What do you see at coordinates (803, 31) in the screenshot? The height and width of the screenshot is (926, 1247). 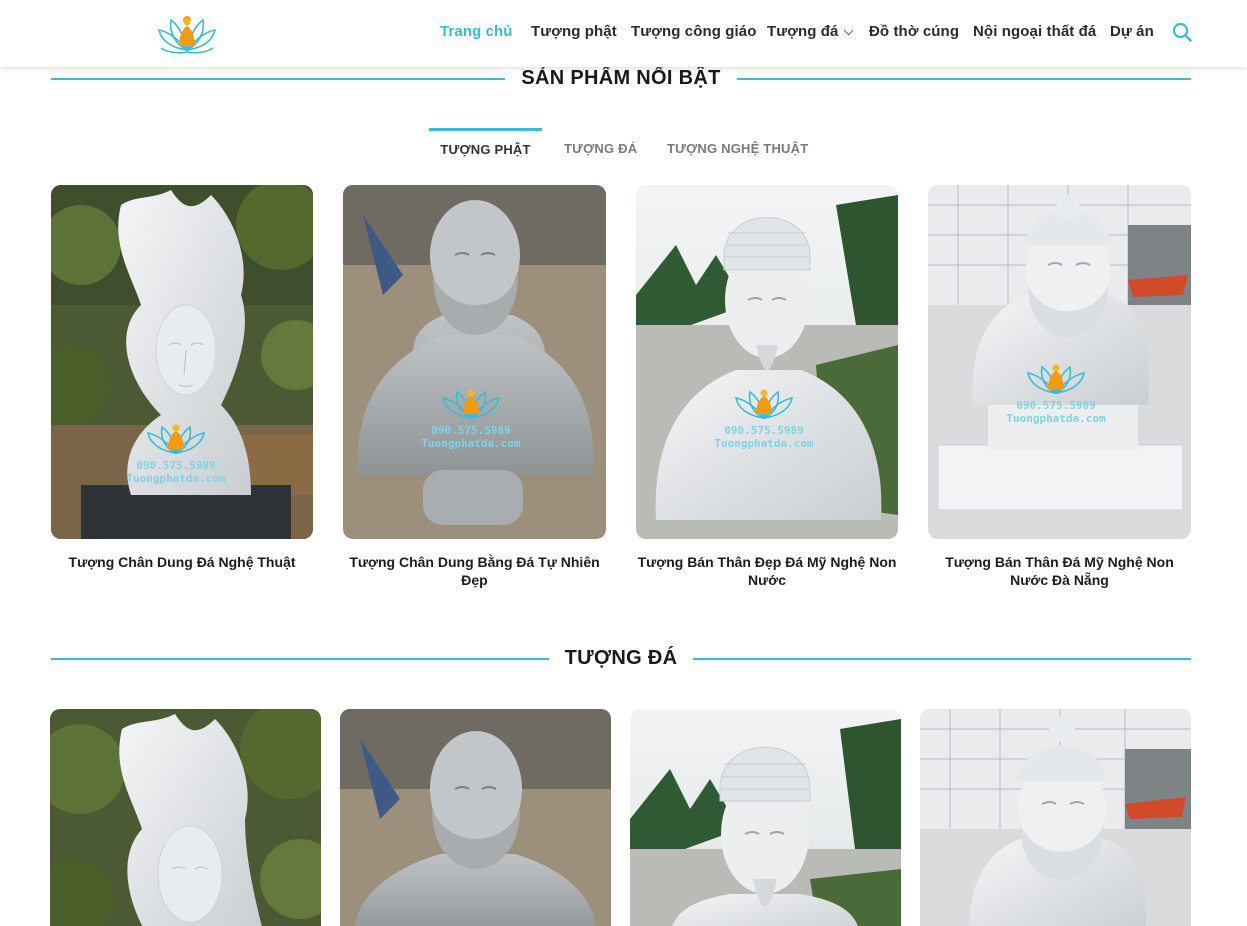 I see `nav-stone-statues-label: Tượng đá` at bounding box center [803, 31].